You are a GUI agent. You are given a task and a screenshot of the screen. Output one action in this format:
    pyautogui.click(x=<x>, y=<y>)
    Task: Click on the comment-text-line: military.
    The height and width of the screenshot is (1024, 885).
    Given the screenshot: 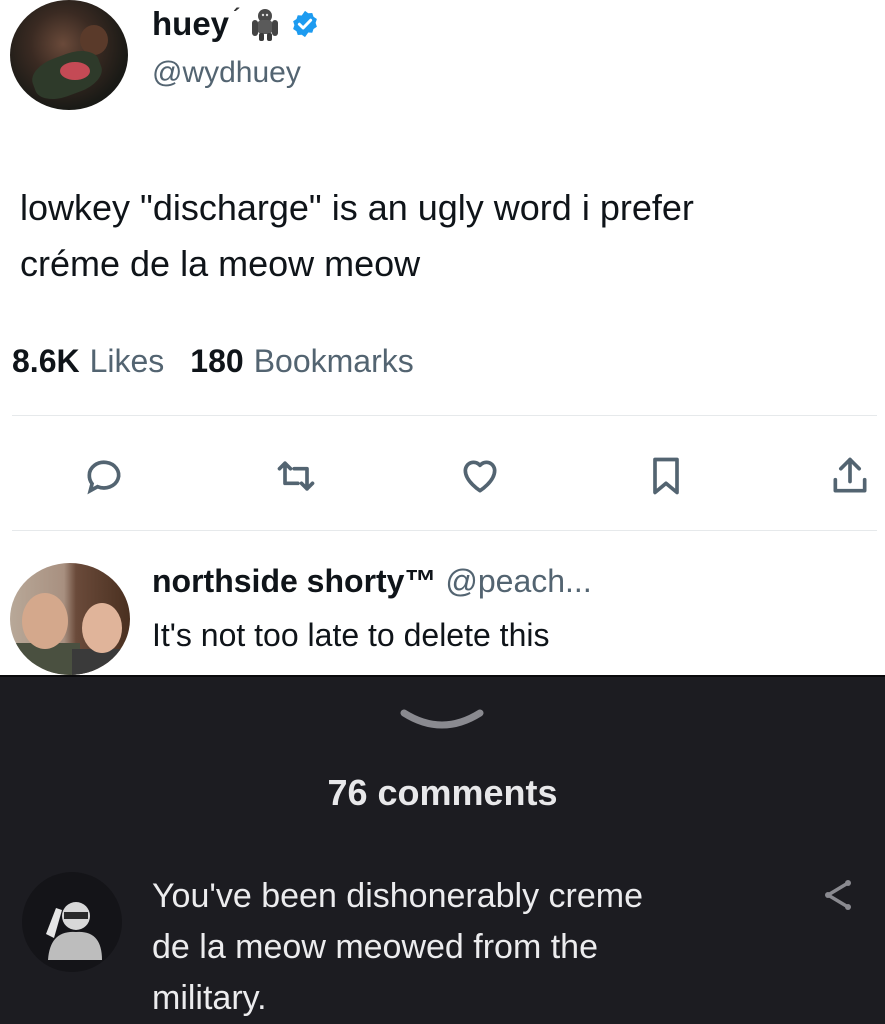 What is the action you would take?
    pyautogui.click(x=209, y=998)
    